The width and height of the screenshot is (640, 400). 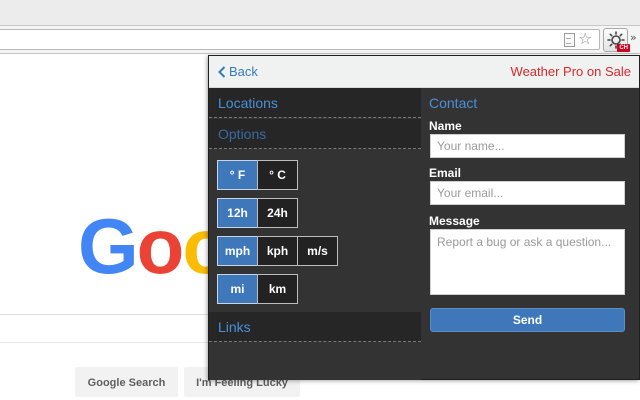 I want to click on kilometers-option: km, so click(x=277, y=289).